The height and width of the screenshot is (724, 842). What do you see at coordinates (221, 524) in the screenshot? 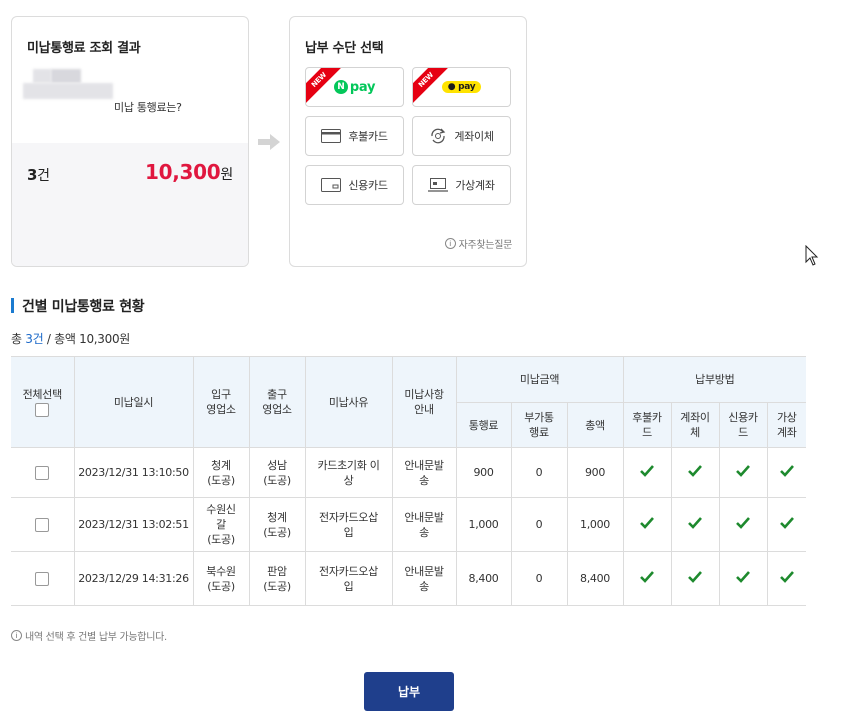
I see `row-entry: 수원신 갈 (도공)` at bounding box center [221, 524].